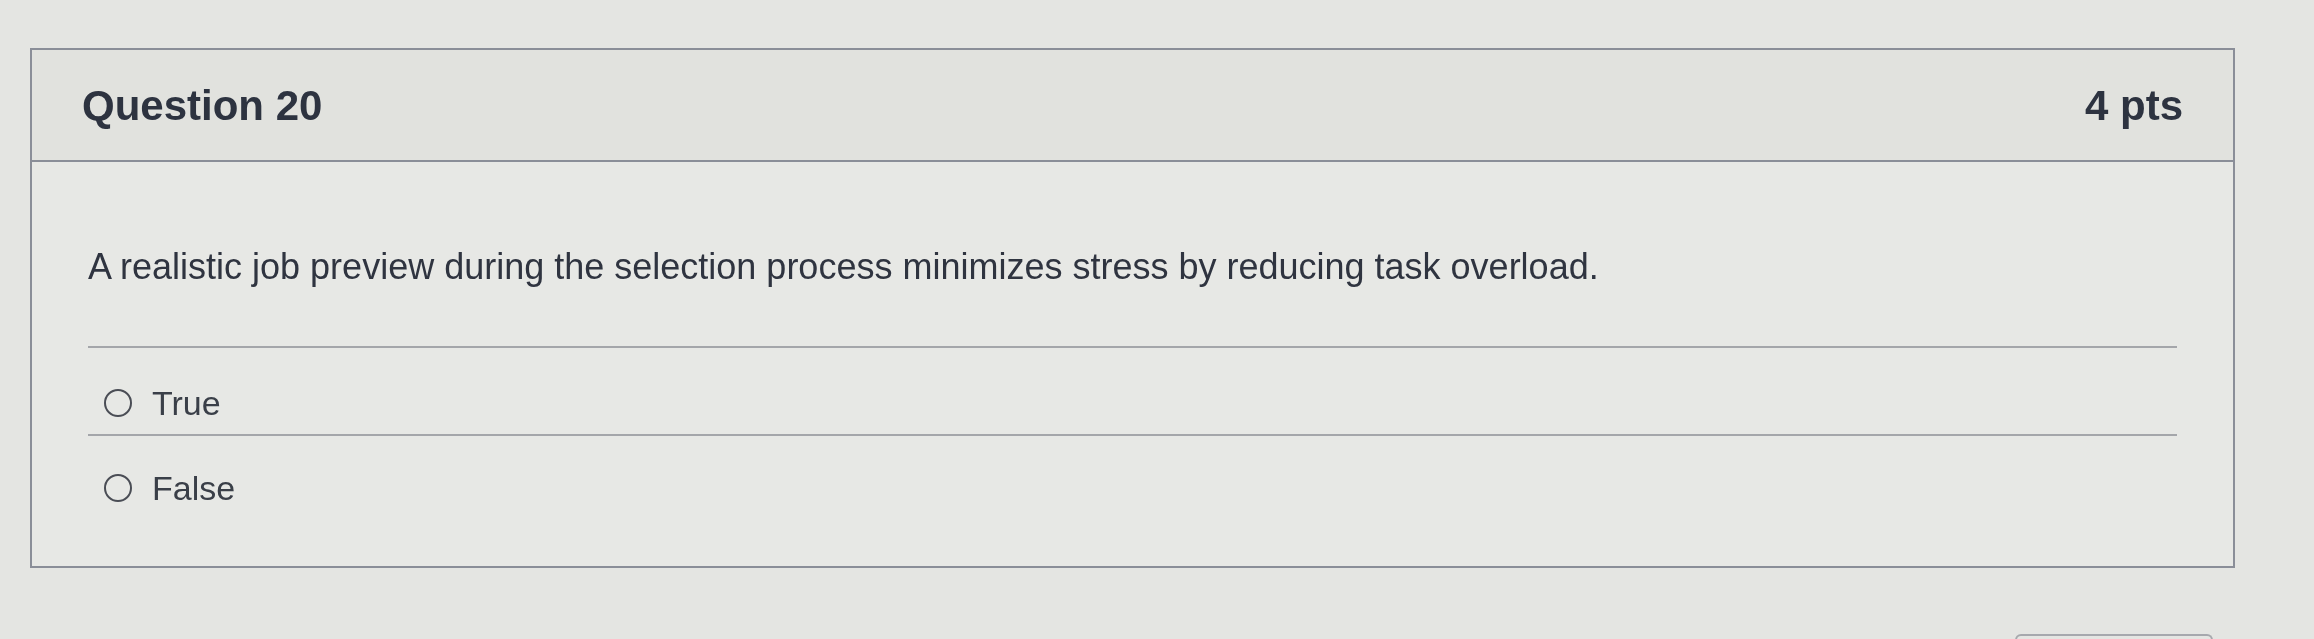 This screenshot has height=639, width=2314. Describe the element at coordinates (194, 488) in the screenshot. I see `option-label: False` at that location.